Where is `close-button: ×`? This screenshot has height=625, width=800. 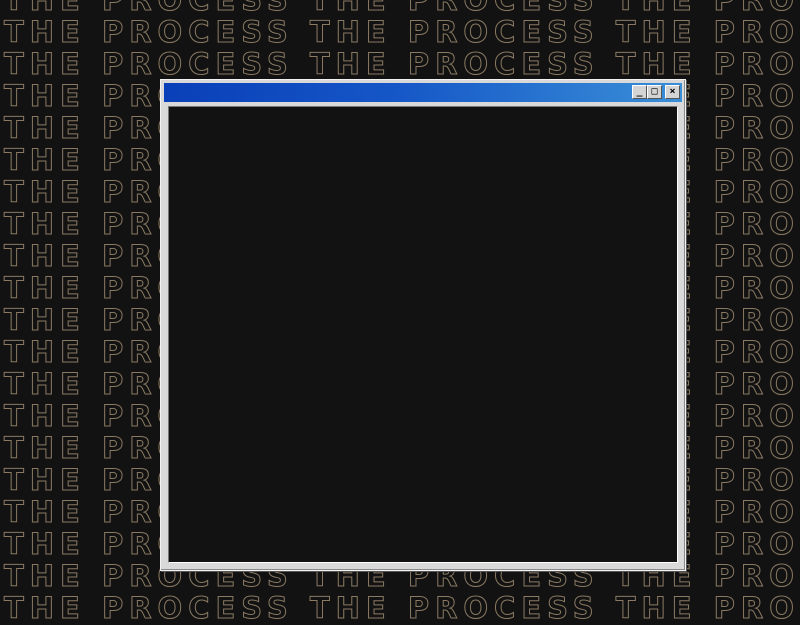
close-button: × is located at coordinates (672, 92).